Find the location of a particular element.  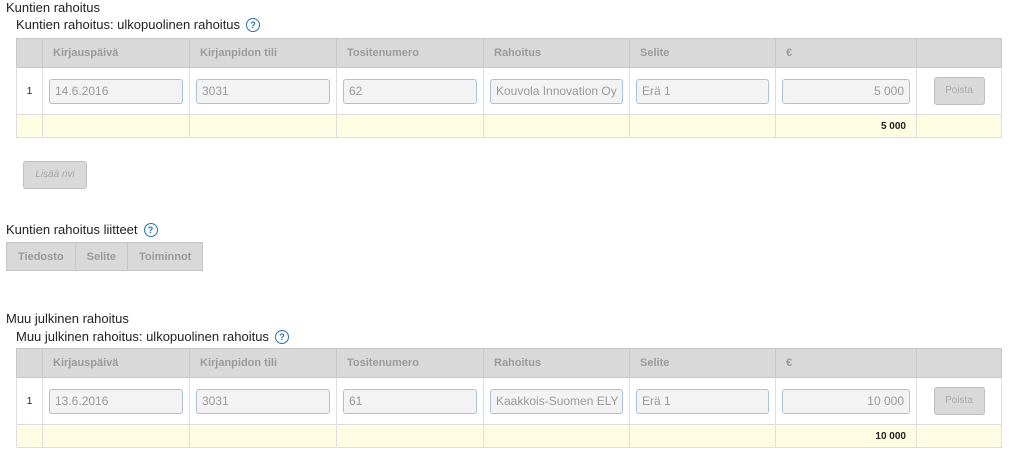

column-header-tiedosto: Tiedosto is located at coordinates (41, 256).